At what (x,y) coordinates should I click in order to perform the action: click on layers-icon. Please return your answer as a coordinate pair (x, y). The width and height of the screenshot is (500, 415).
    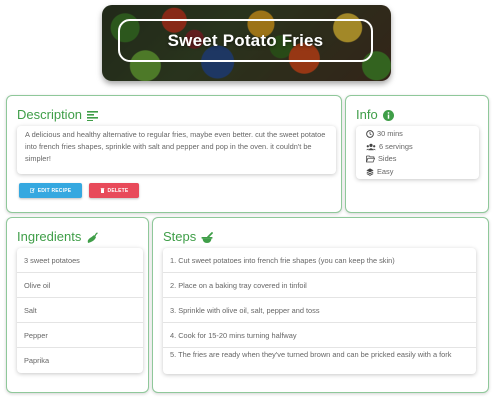
    Looking at the image, I should click on (370, 172).